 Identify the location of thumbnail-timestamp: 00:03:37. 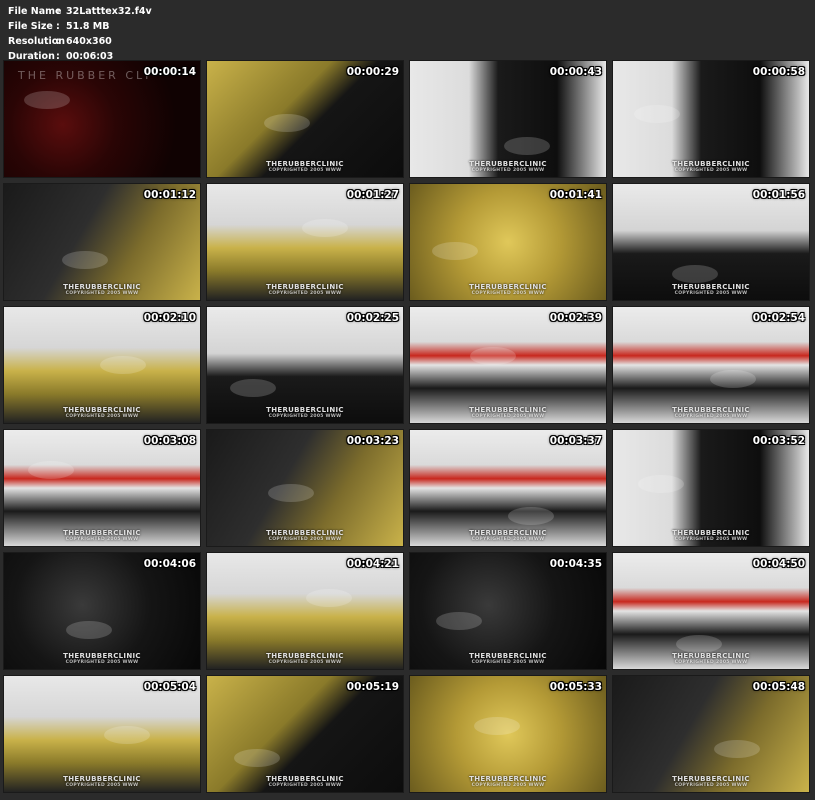
(575, 441).